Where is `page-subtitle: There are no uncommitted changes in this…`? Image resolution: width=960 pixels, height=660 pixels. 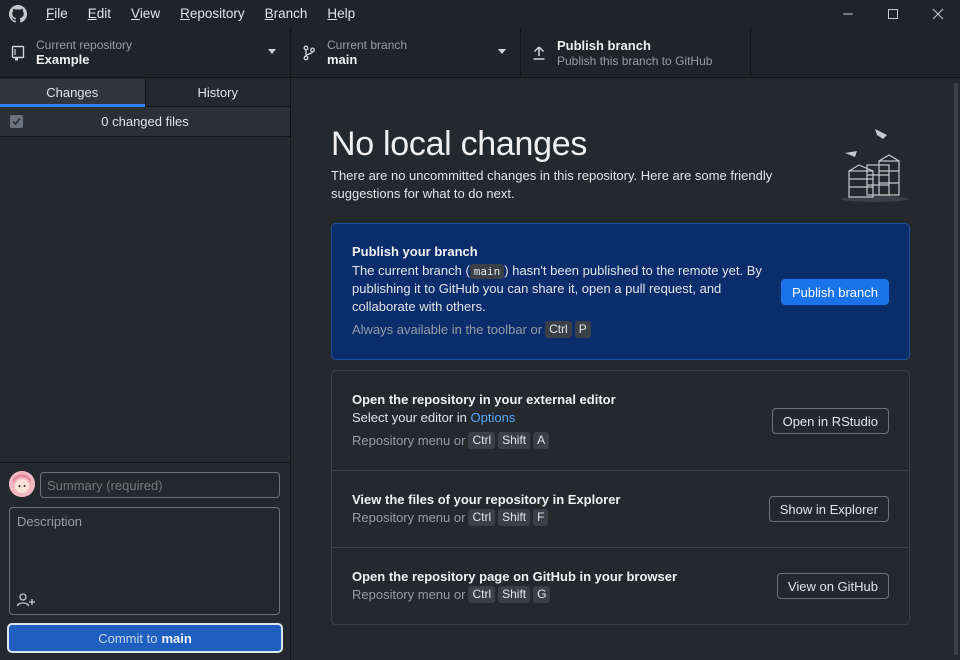 page-subtitle: There are no uncommitted changes in this… is located at coordinates (552, 184).